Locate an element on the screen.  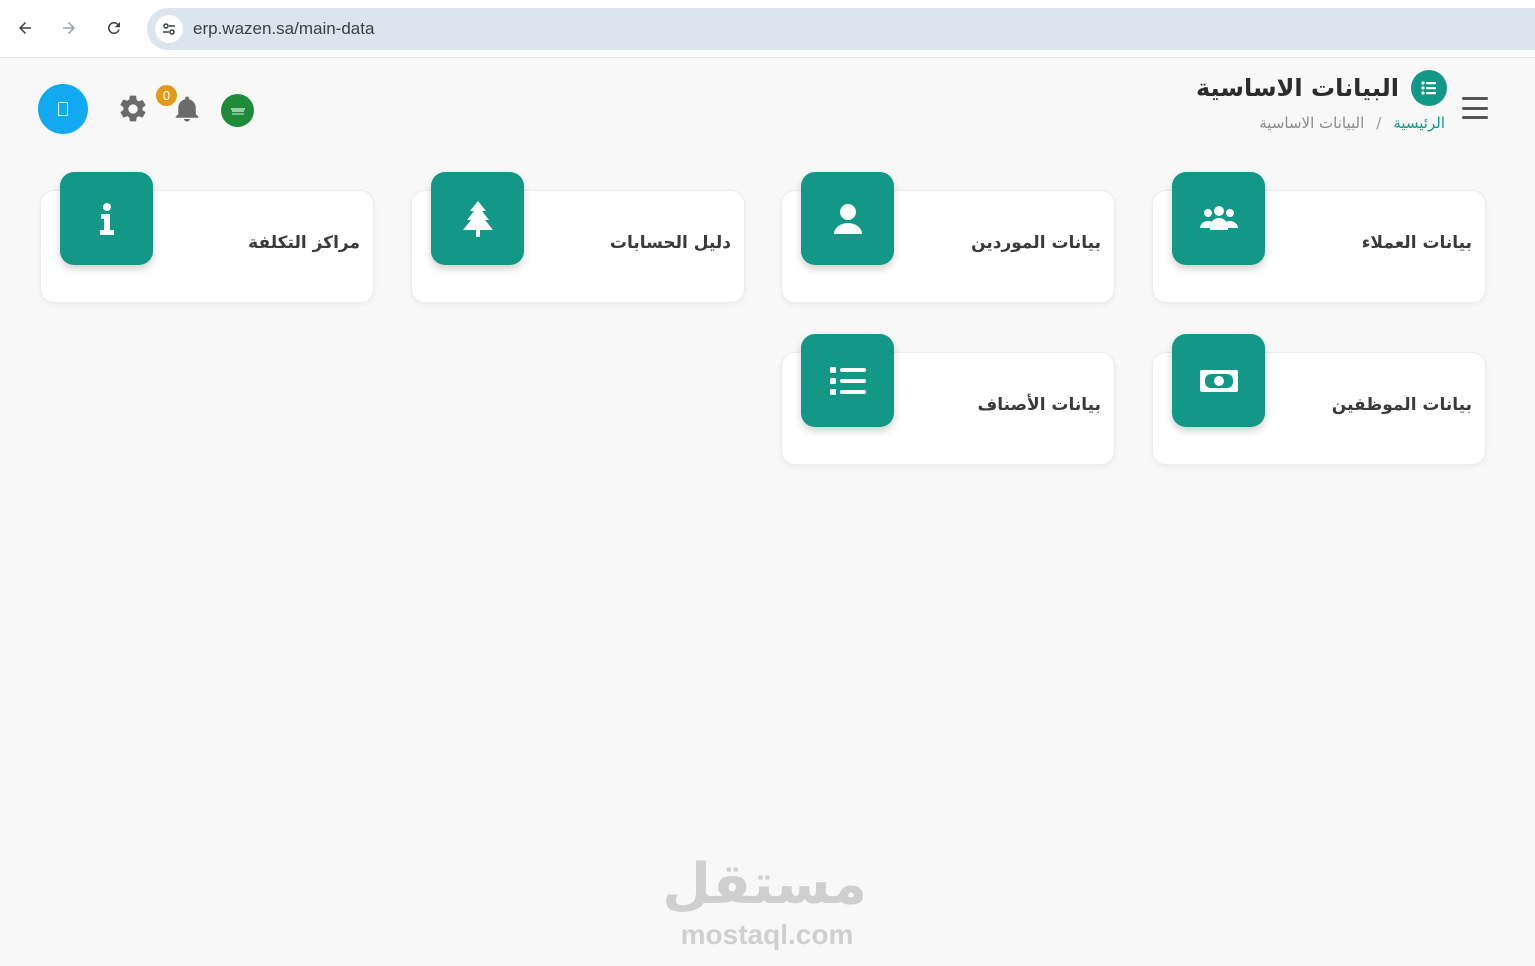
user-icon is located at coordinates (847, 218).